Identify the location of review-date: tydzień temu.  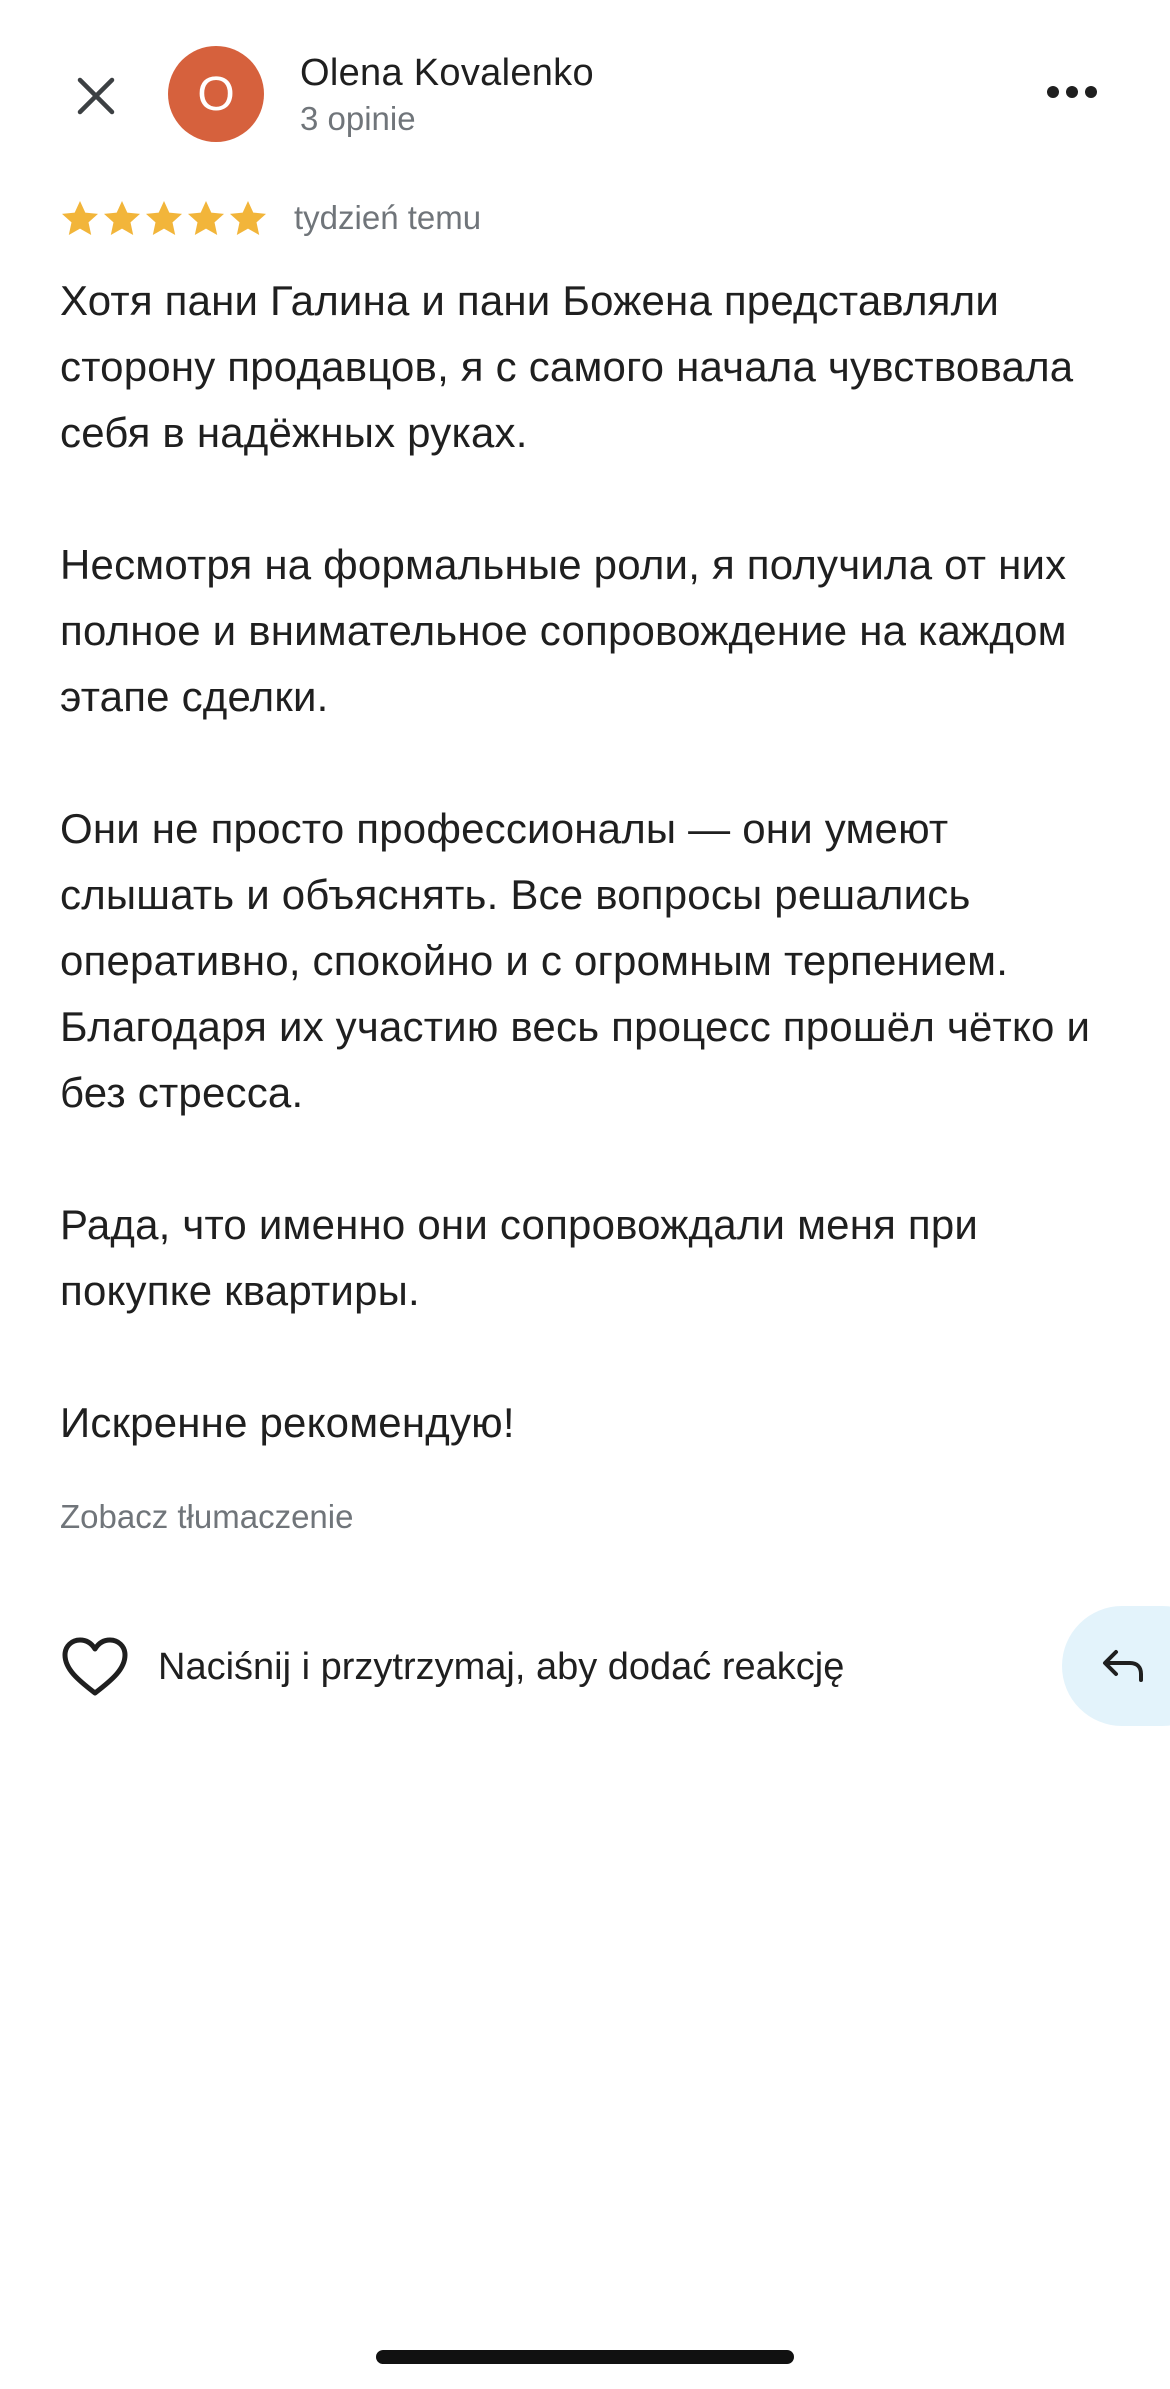
(388, 217).